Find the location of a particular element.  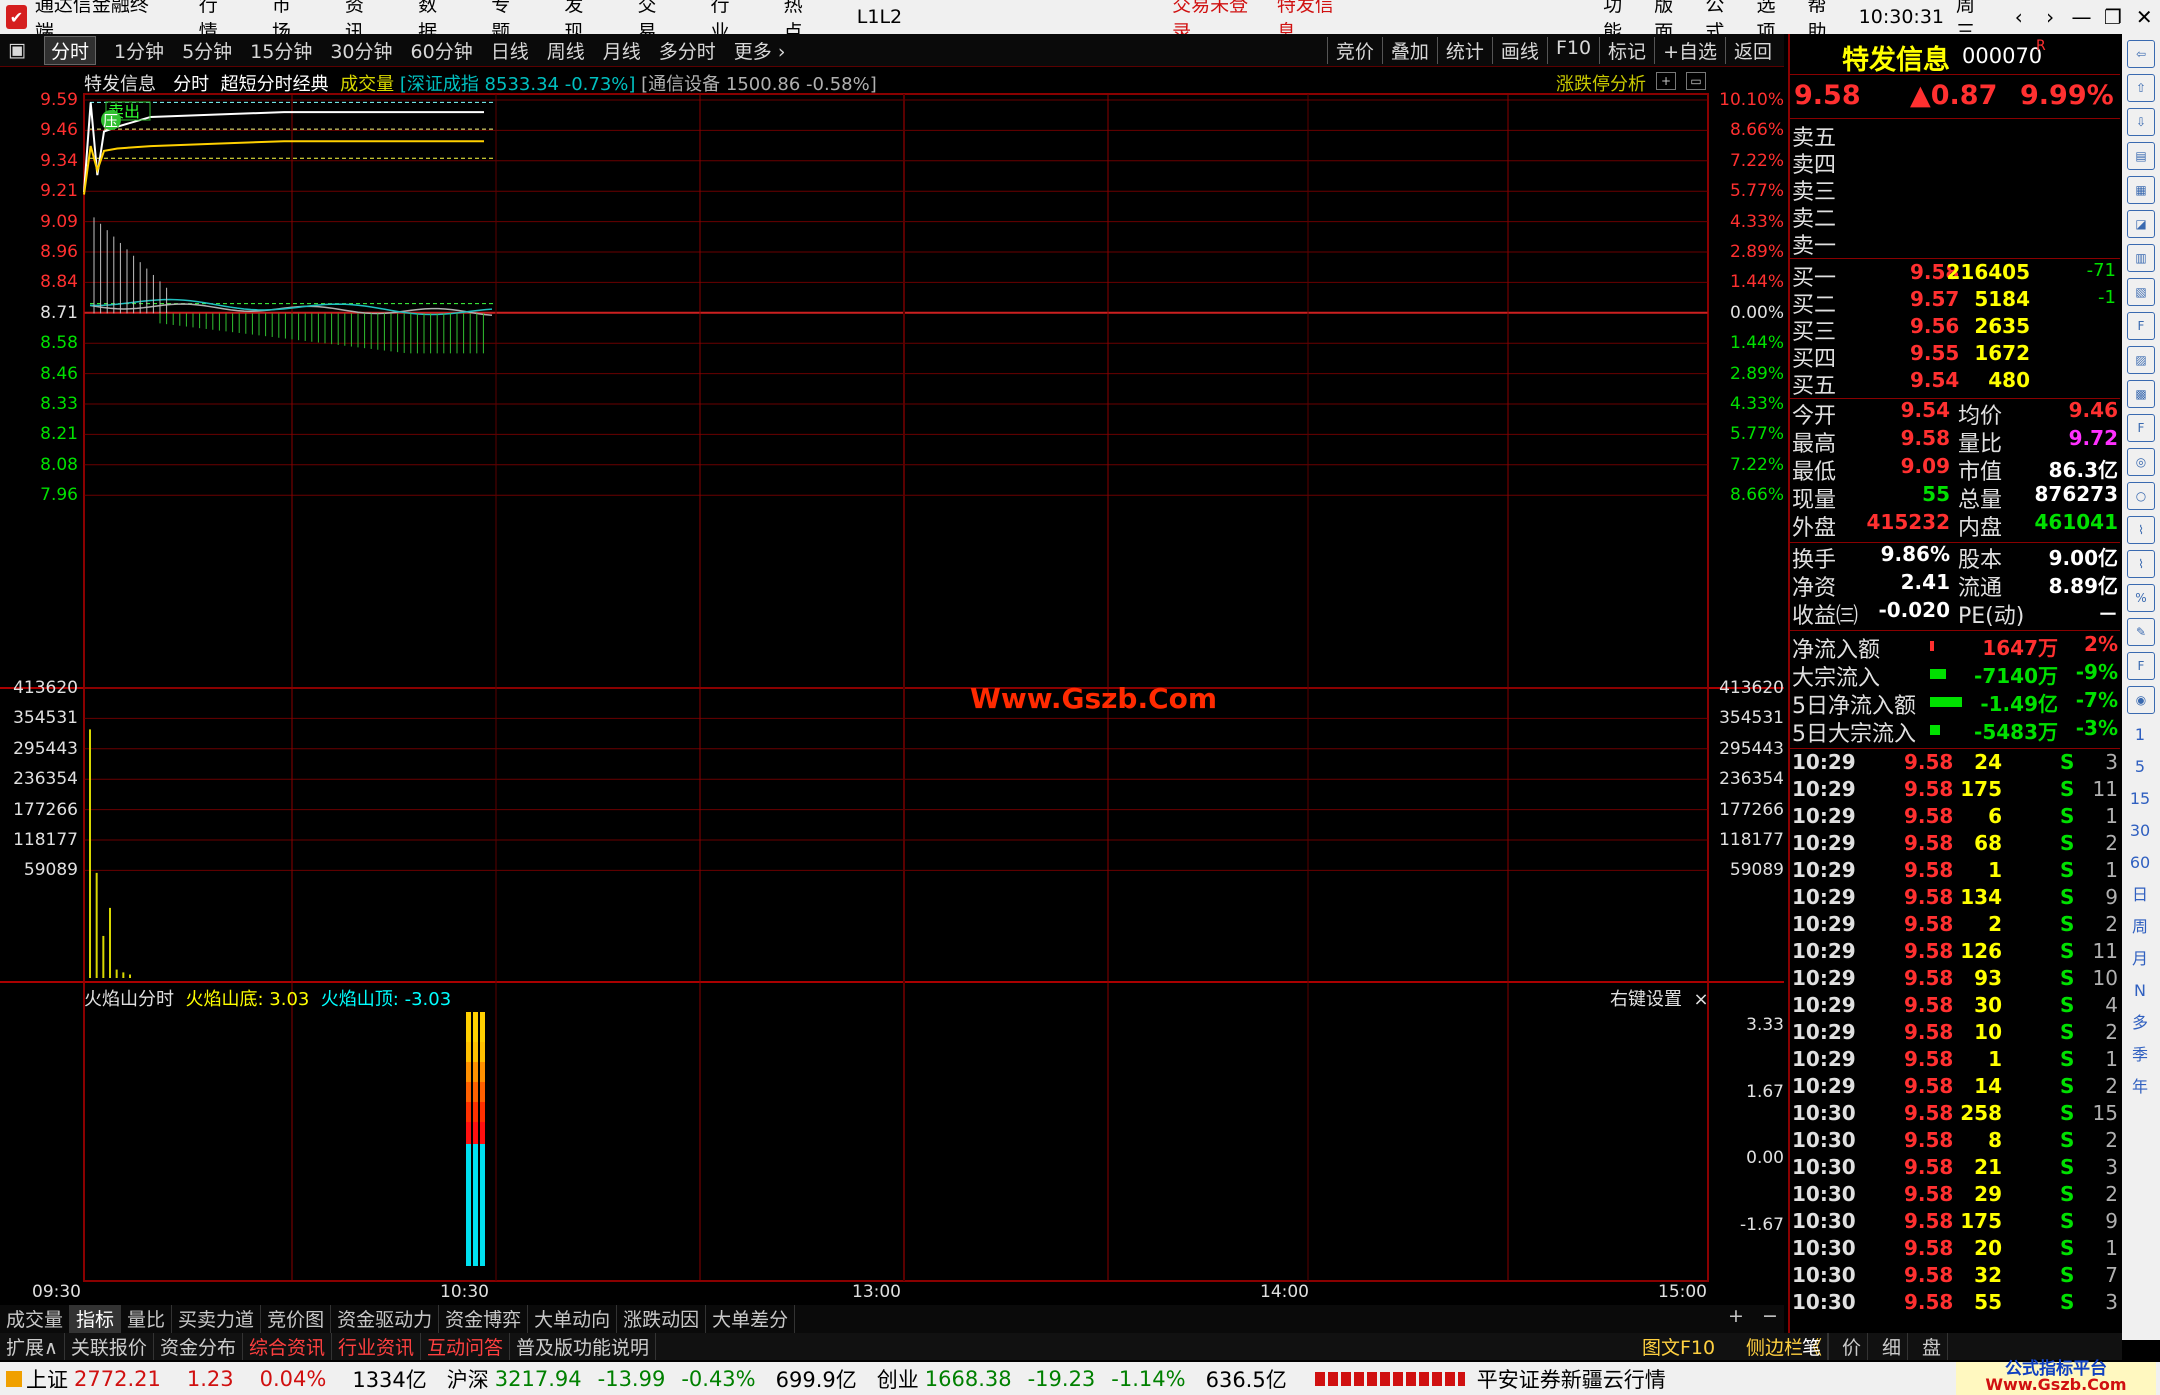

tool-jingjia: 竞价 is located at coordinates (1354, 50).